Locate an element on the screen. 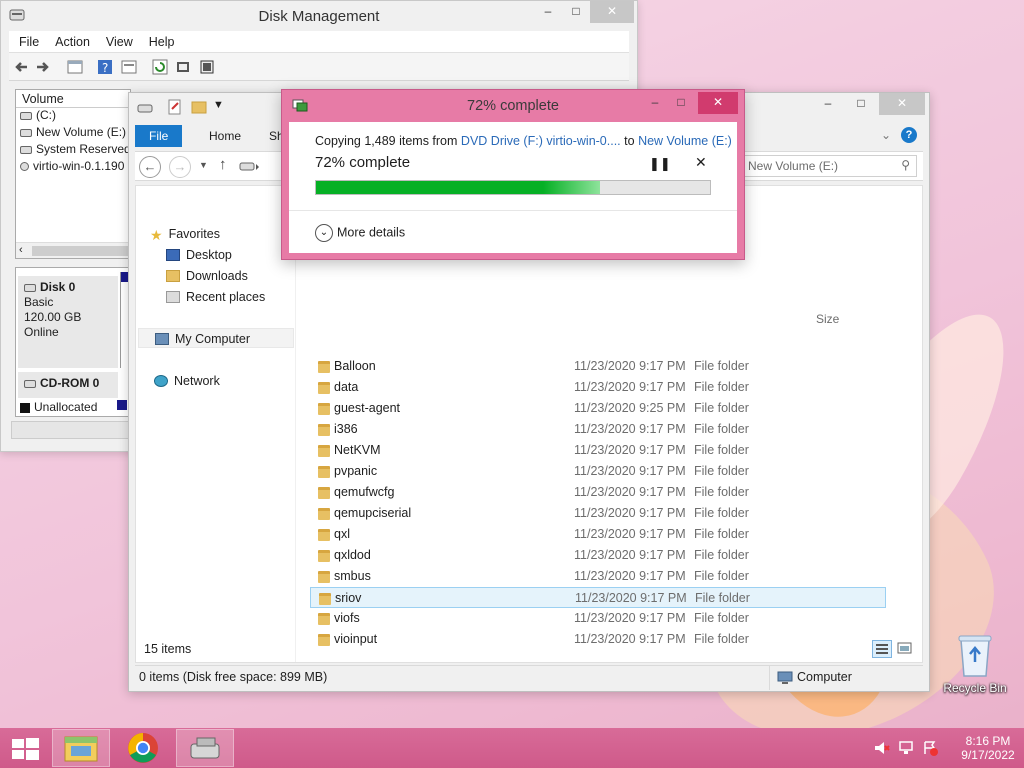  scroll-left-icon: ‹ is located at coordinates (21, 250).